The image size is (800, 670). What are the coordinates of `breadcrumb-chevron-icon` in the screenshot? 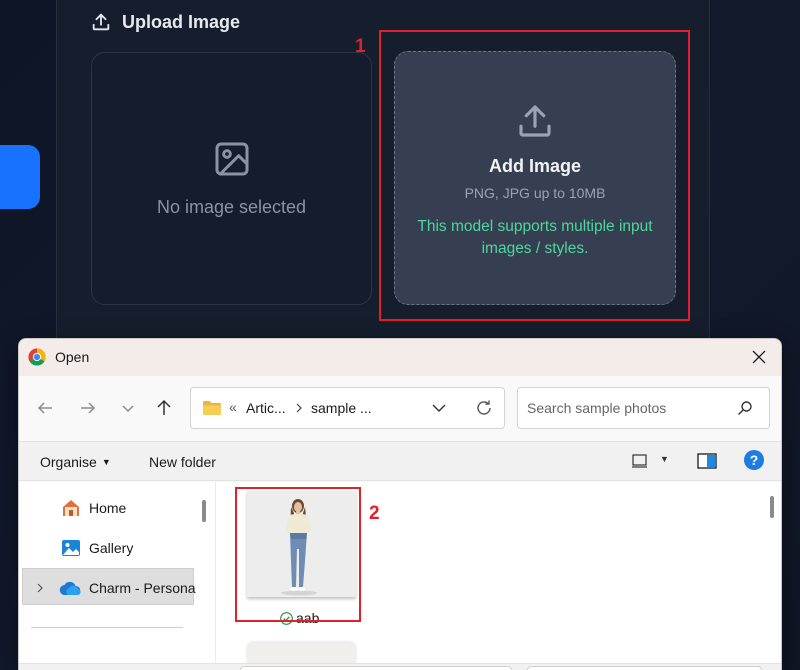 It's located at (299, 408).